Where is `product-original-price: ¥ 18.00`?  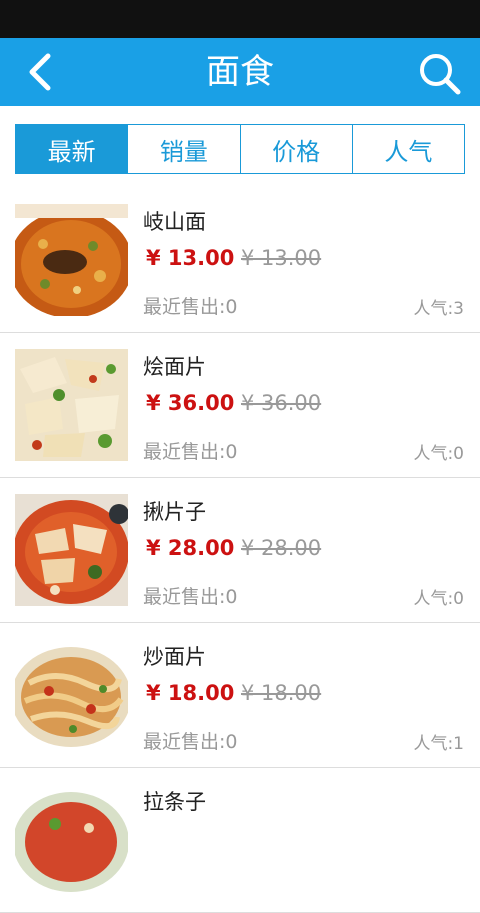 product-original-price: ¥ 18.00 is located at coordinates (281, 693).